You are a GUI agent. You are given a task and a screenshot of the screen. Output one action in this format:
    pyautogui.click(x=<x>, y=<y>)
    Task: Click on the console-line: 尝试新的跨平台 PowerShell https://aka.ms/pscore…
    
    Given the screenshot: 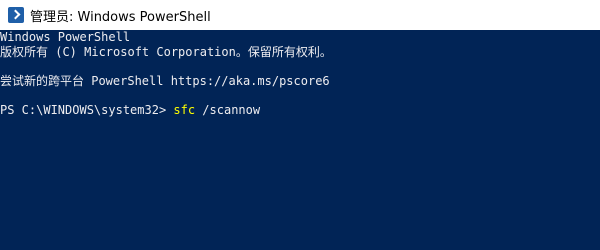 What is the action you would take?
    pyautogui.click(x=165, y=81)
    